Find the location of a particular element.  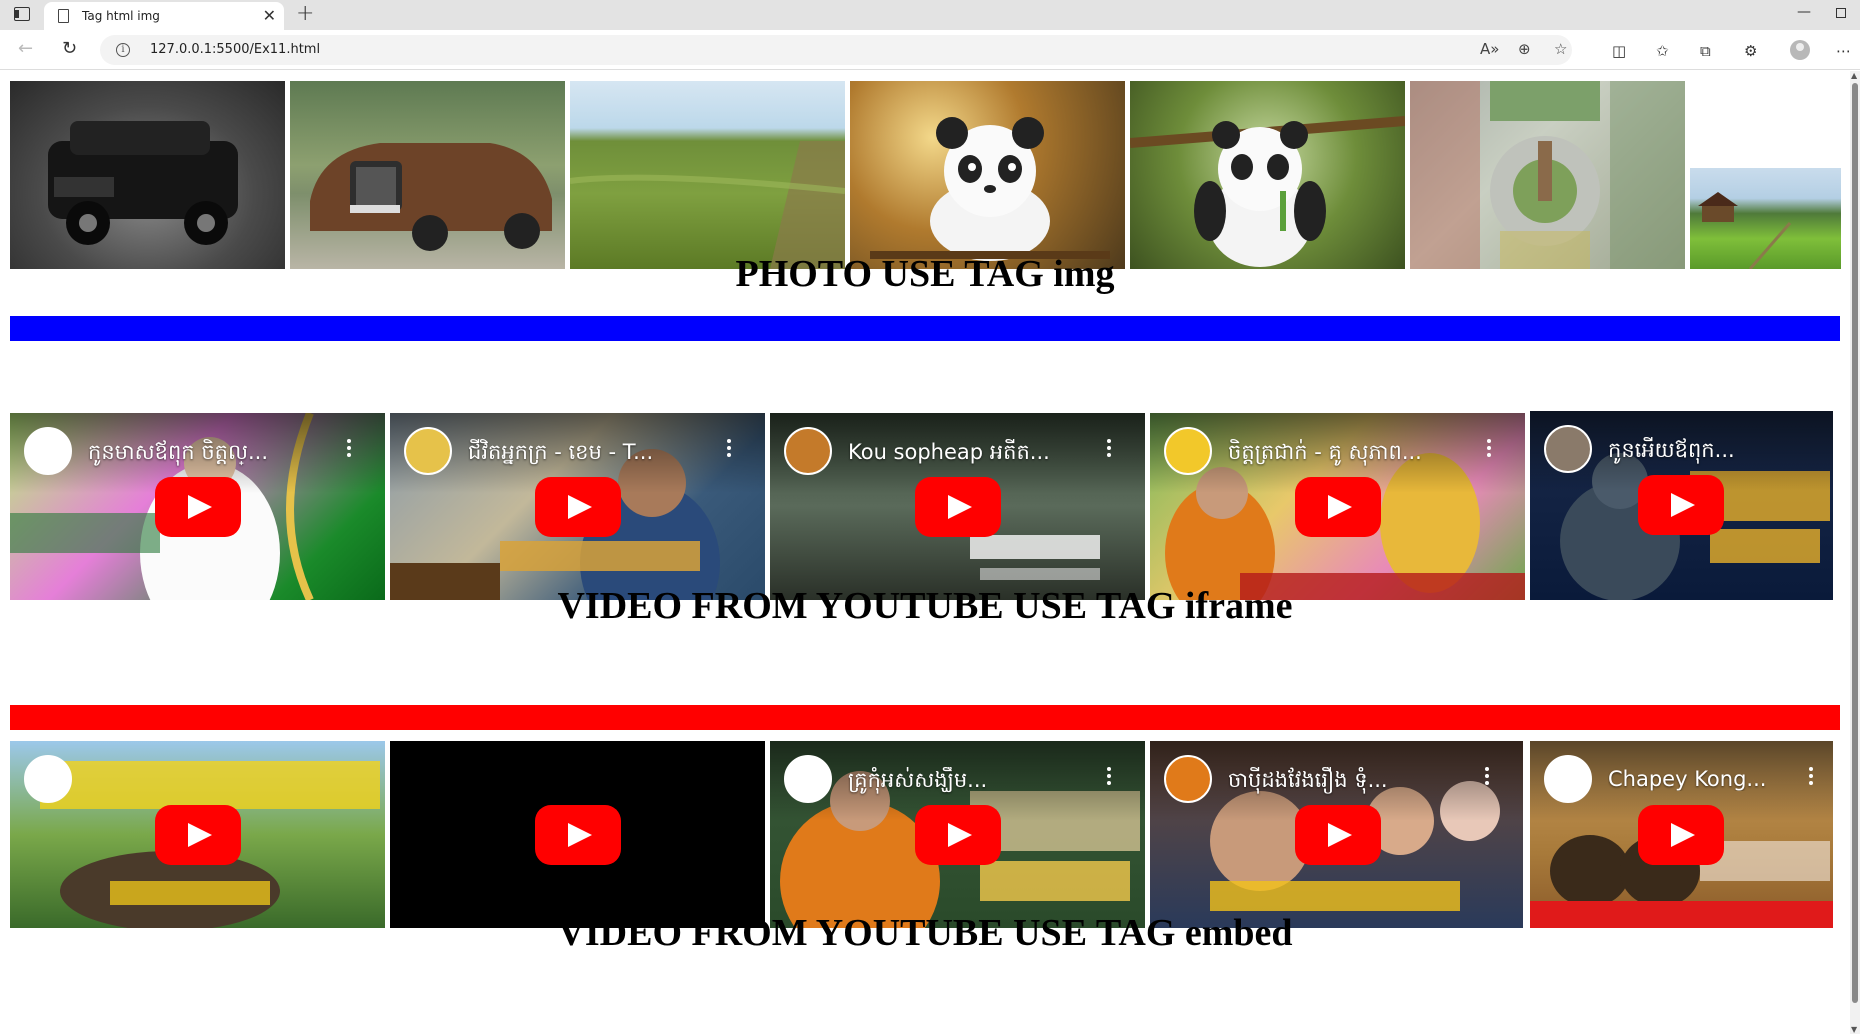

scroll-up-icon: ▲ is located at coordinates (1854, 75).